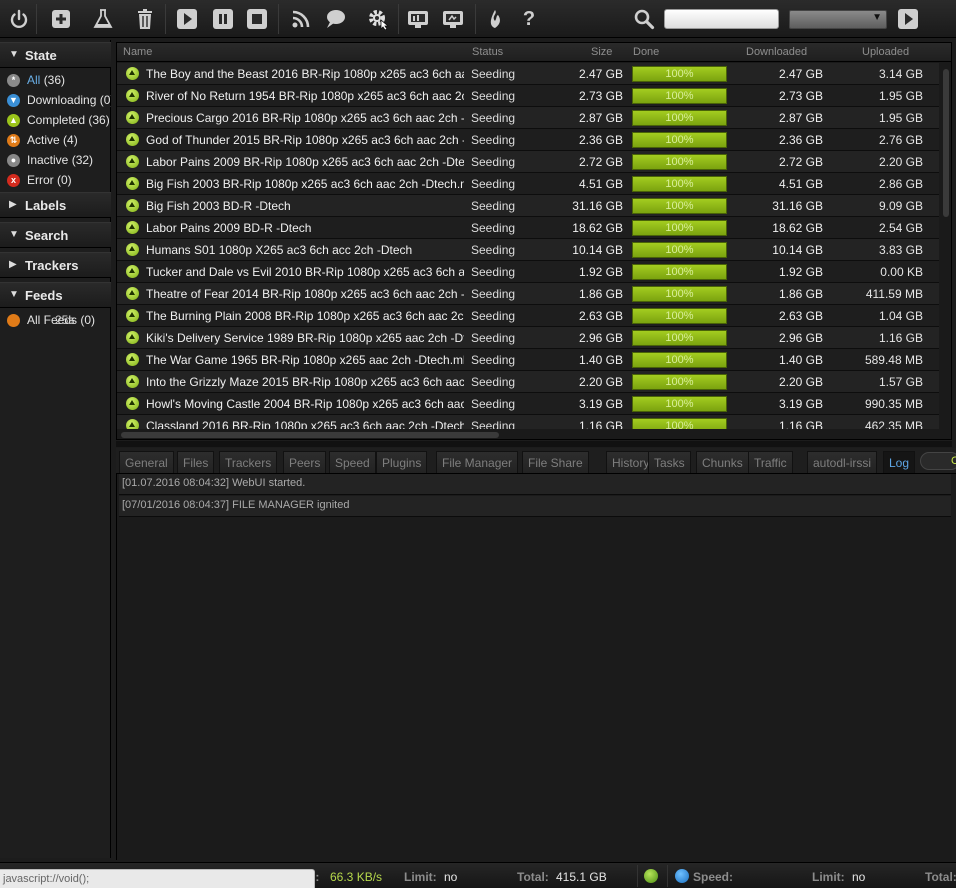 The image size is (956, 888). Describe the element at coordinates (770, 462) in the screenshot. I see `tab-traffic: Traffic` at that location.